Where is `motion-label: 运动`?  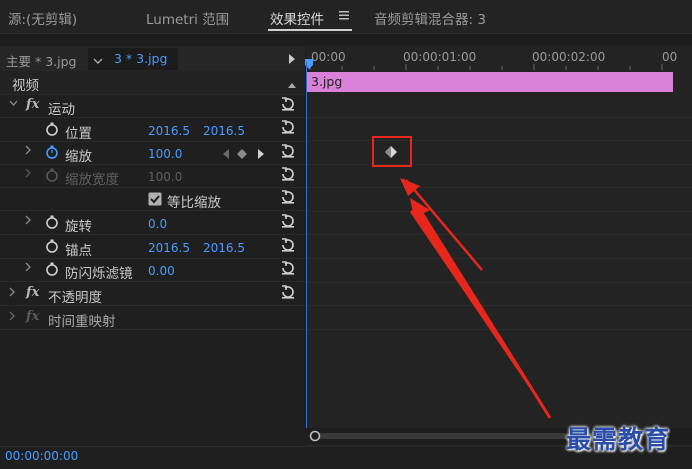 motion-label: 运动 is located at coordinates (61, 110).